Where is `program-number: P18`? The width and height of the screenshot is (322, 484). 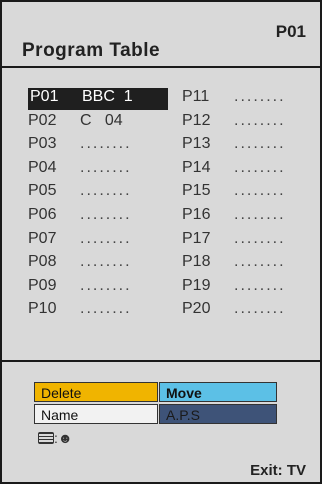 program-number: P18 is located at coordinates (196, 262).